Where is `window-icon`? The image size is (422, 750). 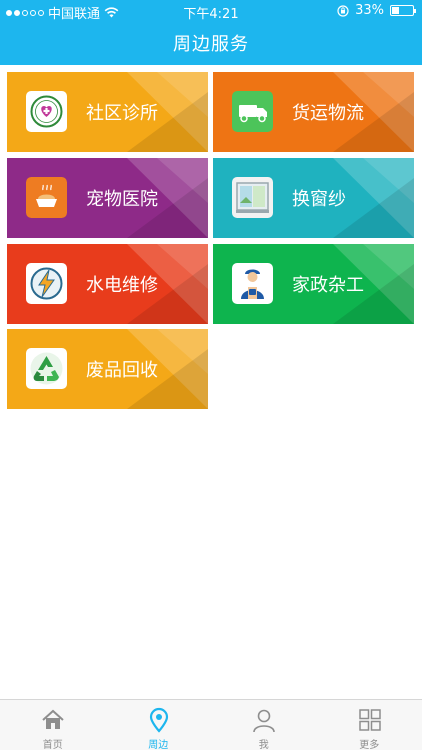
window-icon is located at coordinates (252, 197).